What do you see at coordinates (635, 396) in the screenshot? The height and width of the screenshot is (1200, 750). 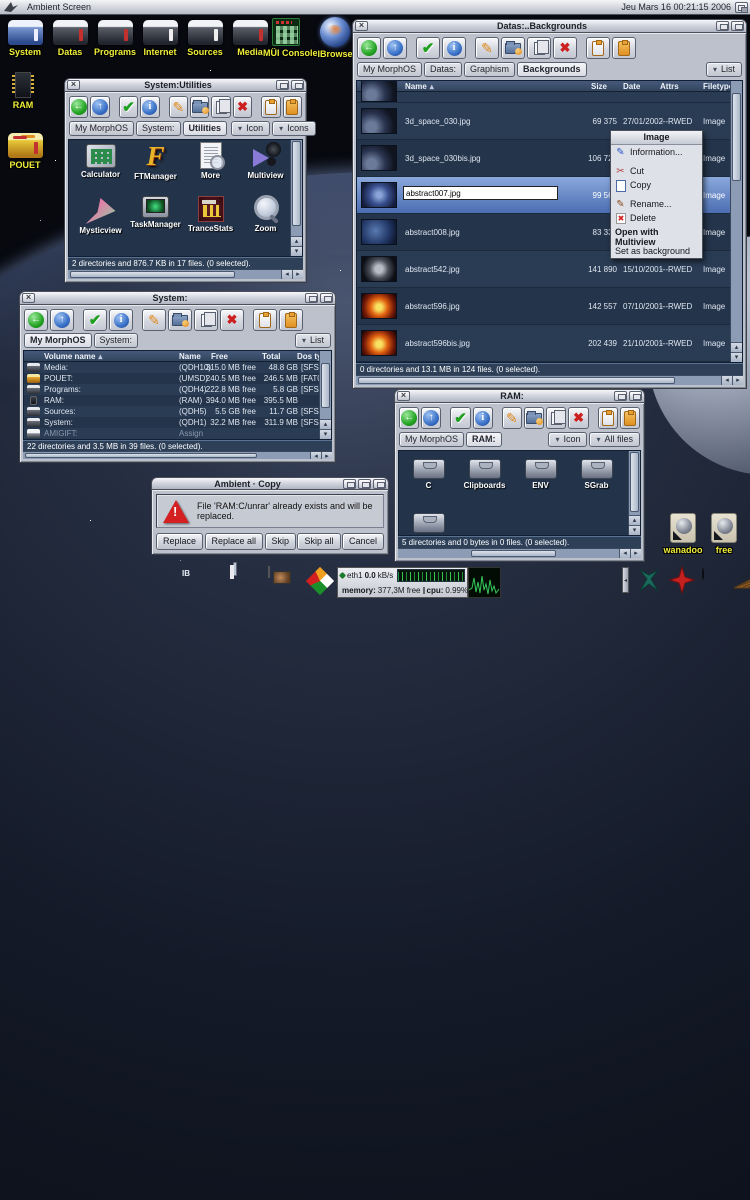 I see `depth-button` at bounding box center [635, 396].